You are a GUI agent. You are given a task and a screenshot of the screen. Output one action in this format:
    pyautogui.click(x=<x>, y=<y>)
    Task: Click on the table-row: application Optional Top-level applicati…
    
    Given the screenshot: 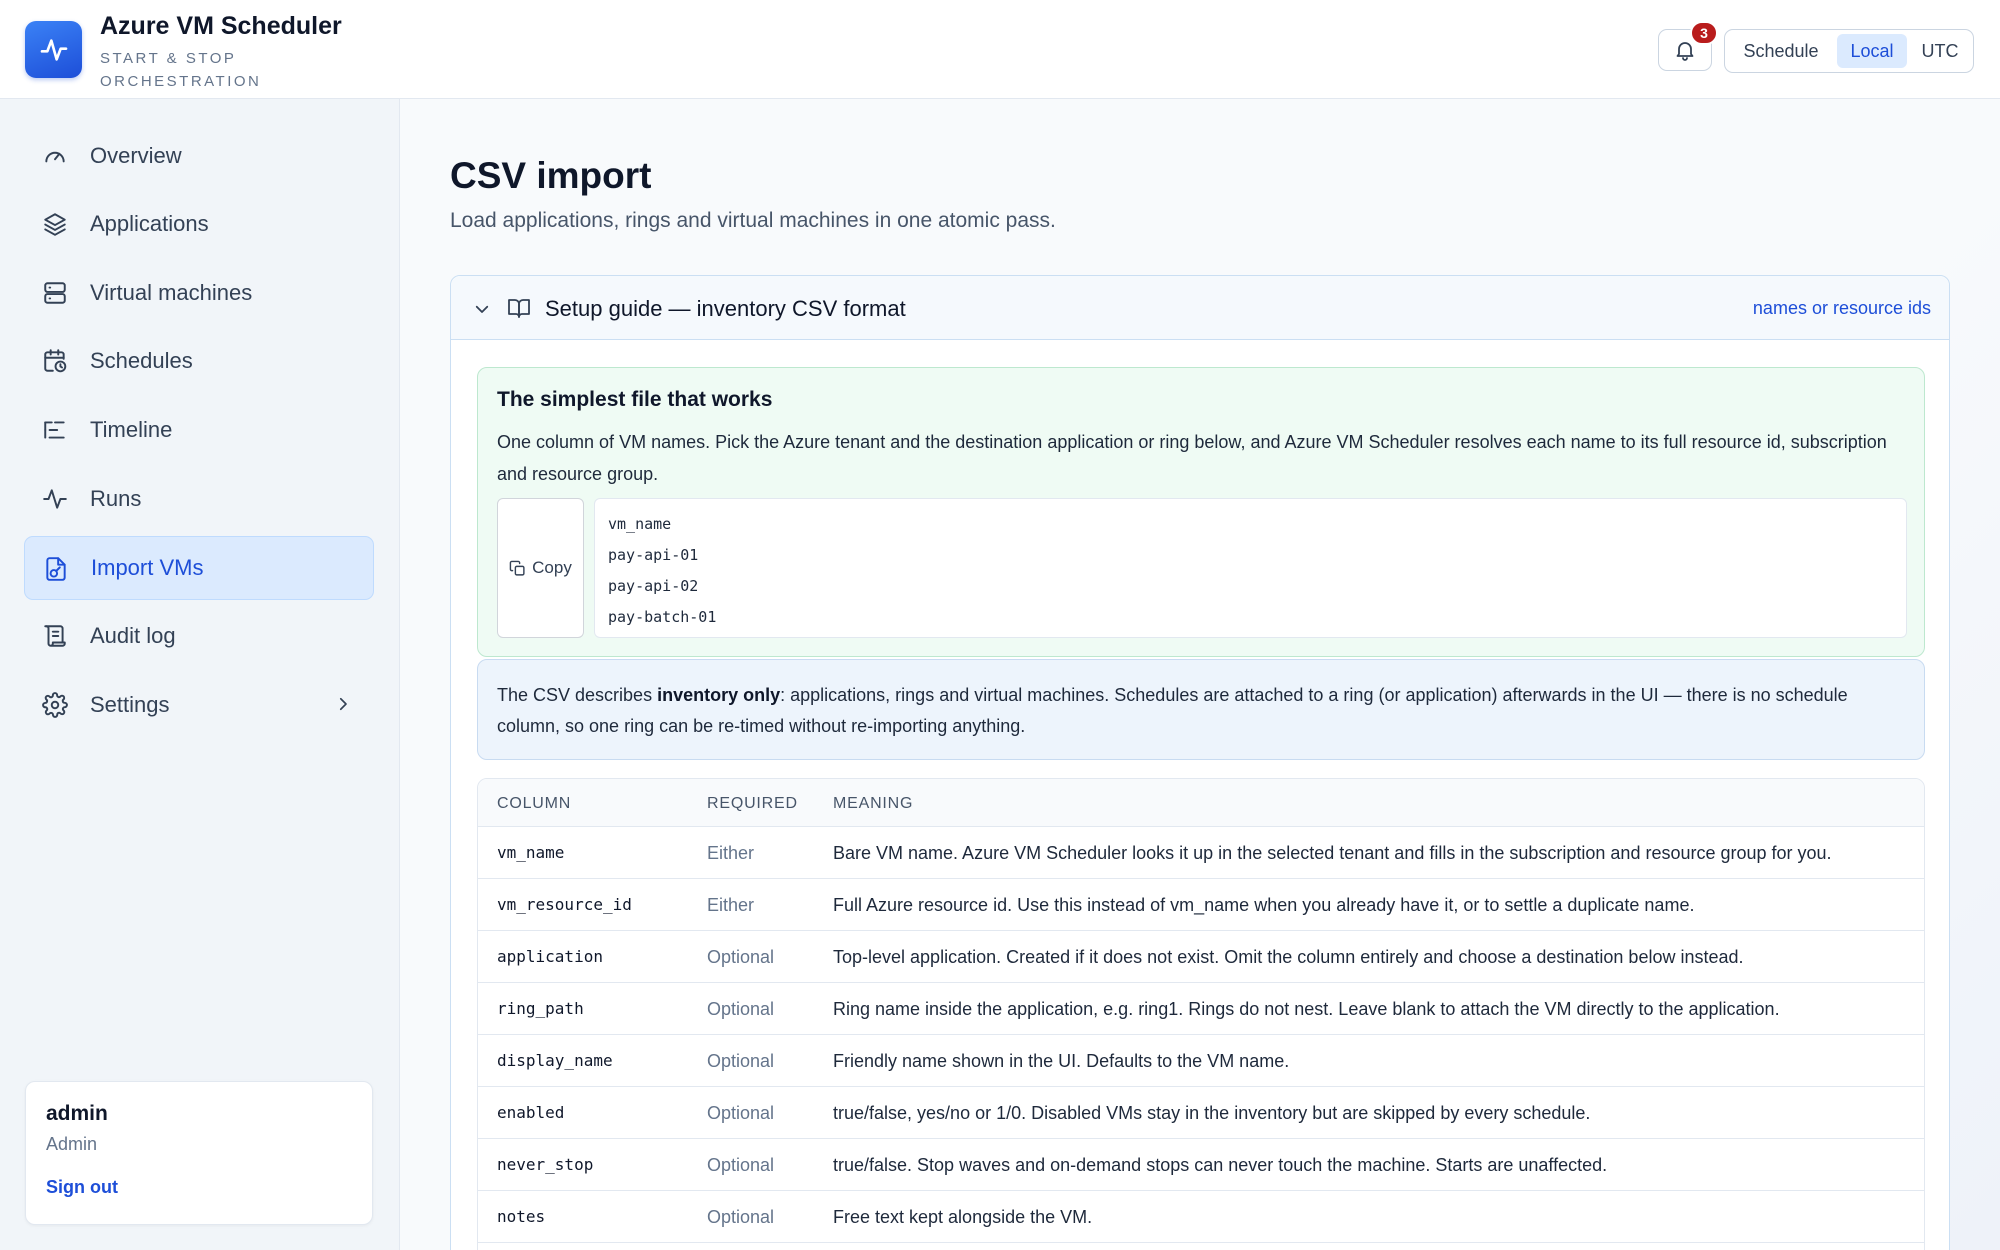 What is the action you would take?
    pyautogui.click(x=1201, y=957)
    